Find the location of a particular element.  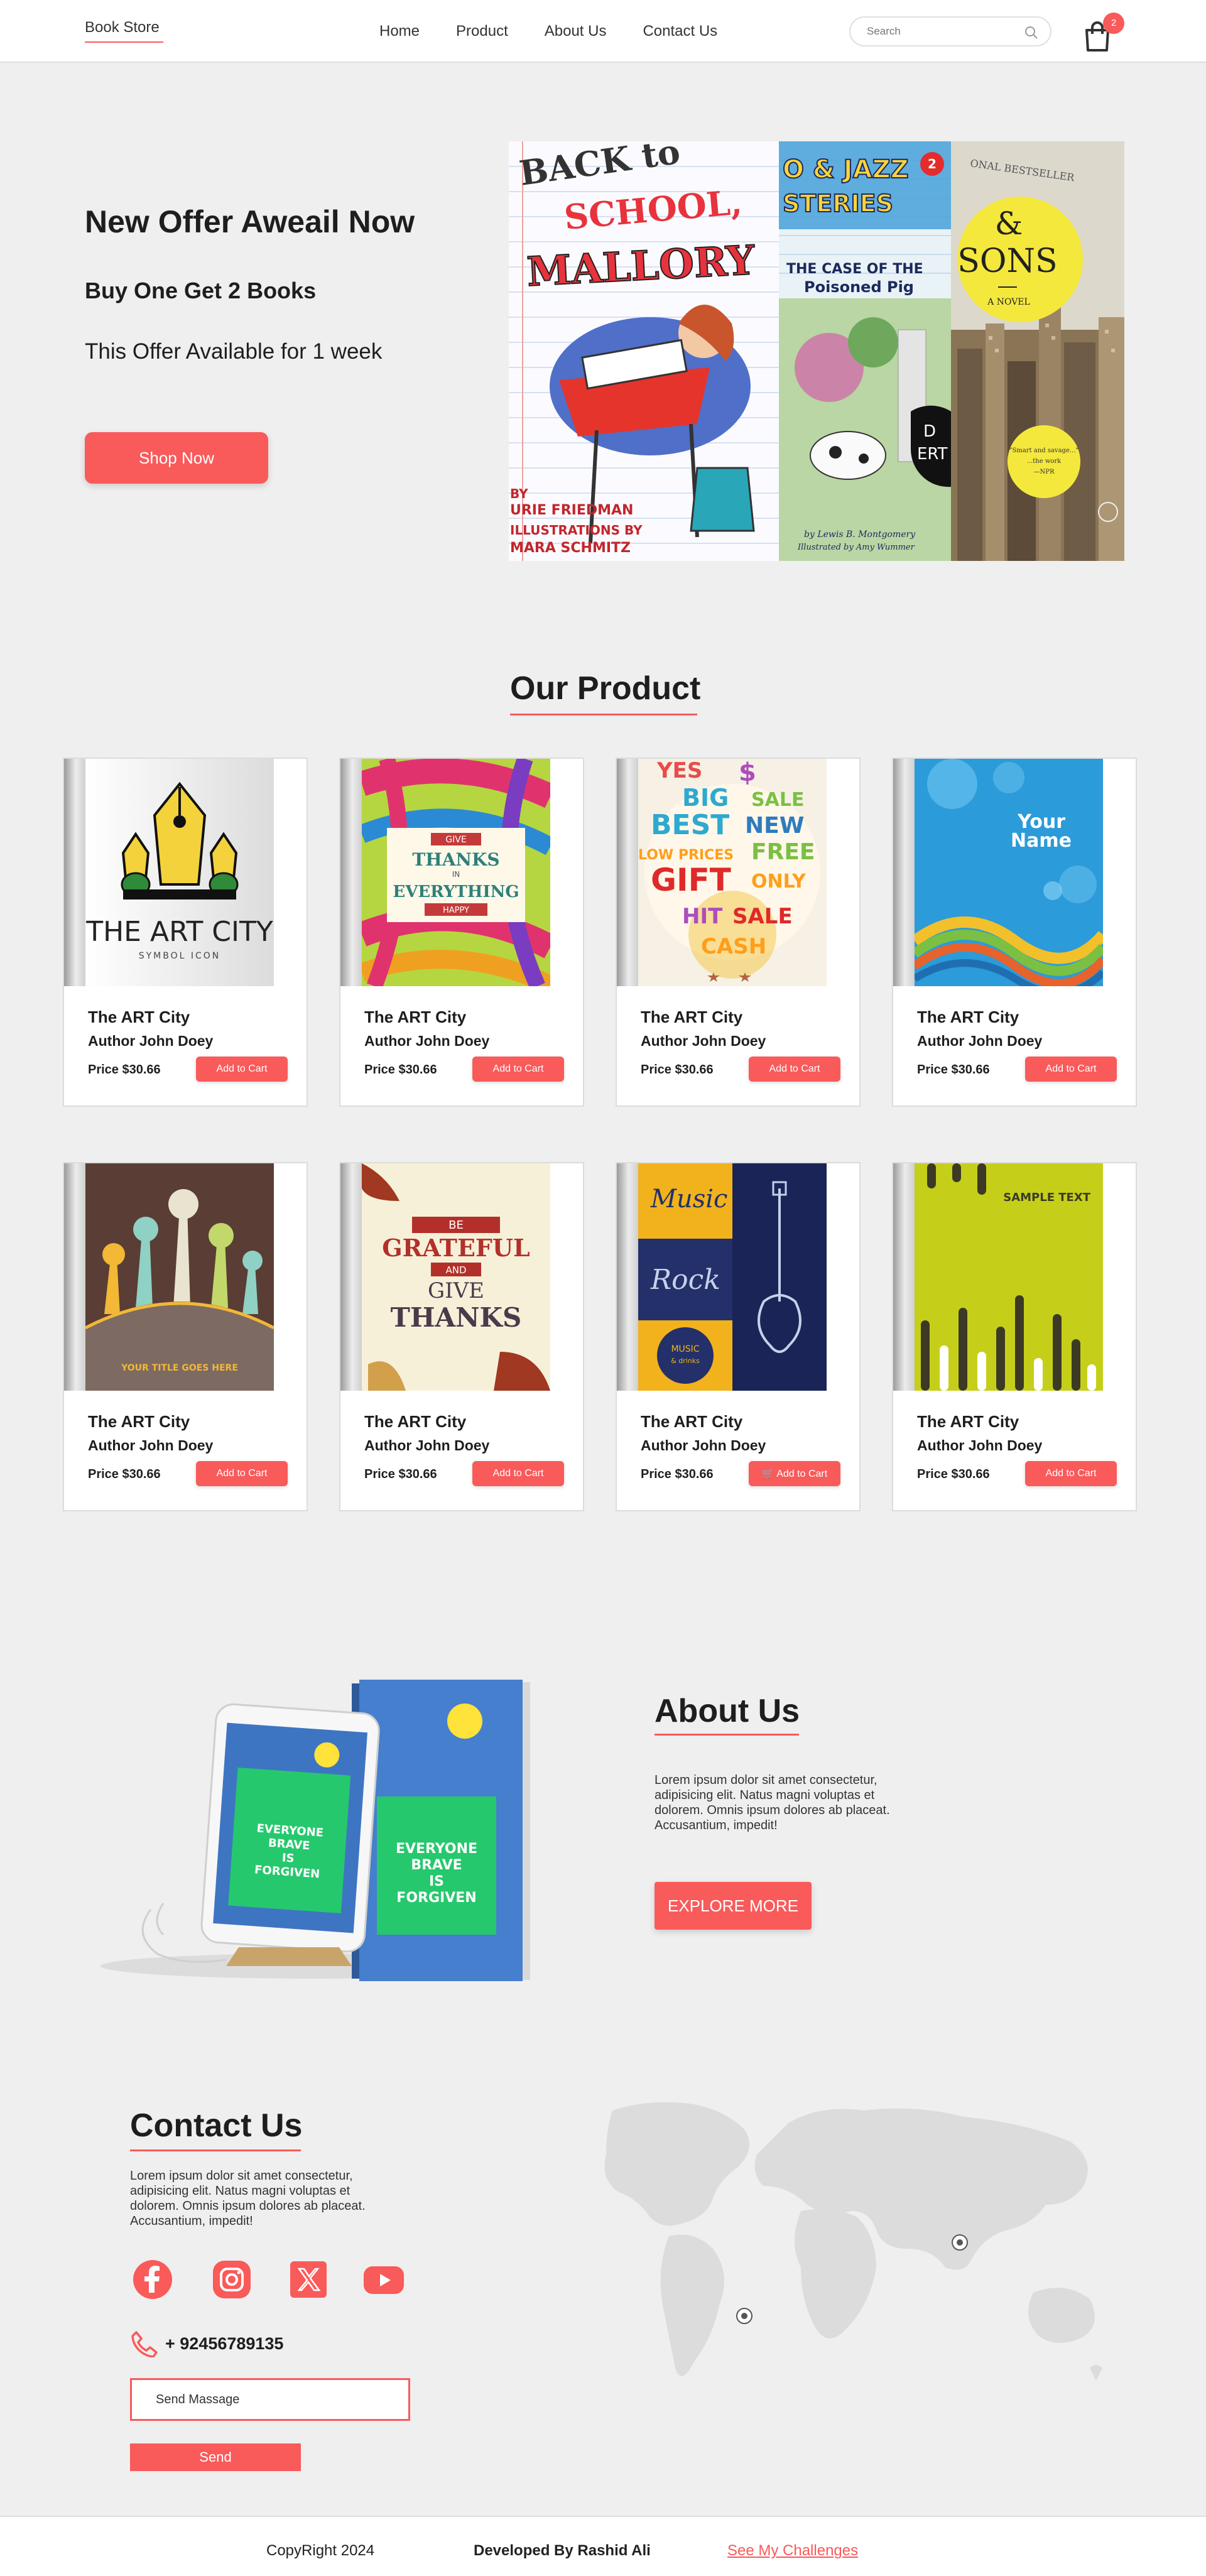

svg-text: CASH is located at coordinates (734, 946).